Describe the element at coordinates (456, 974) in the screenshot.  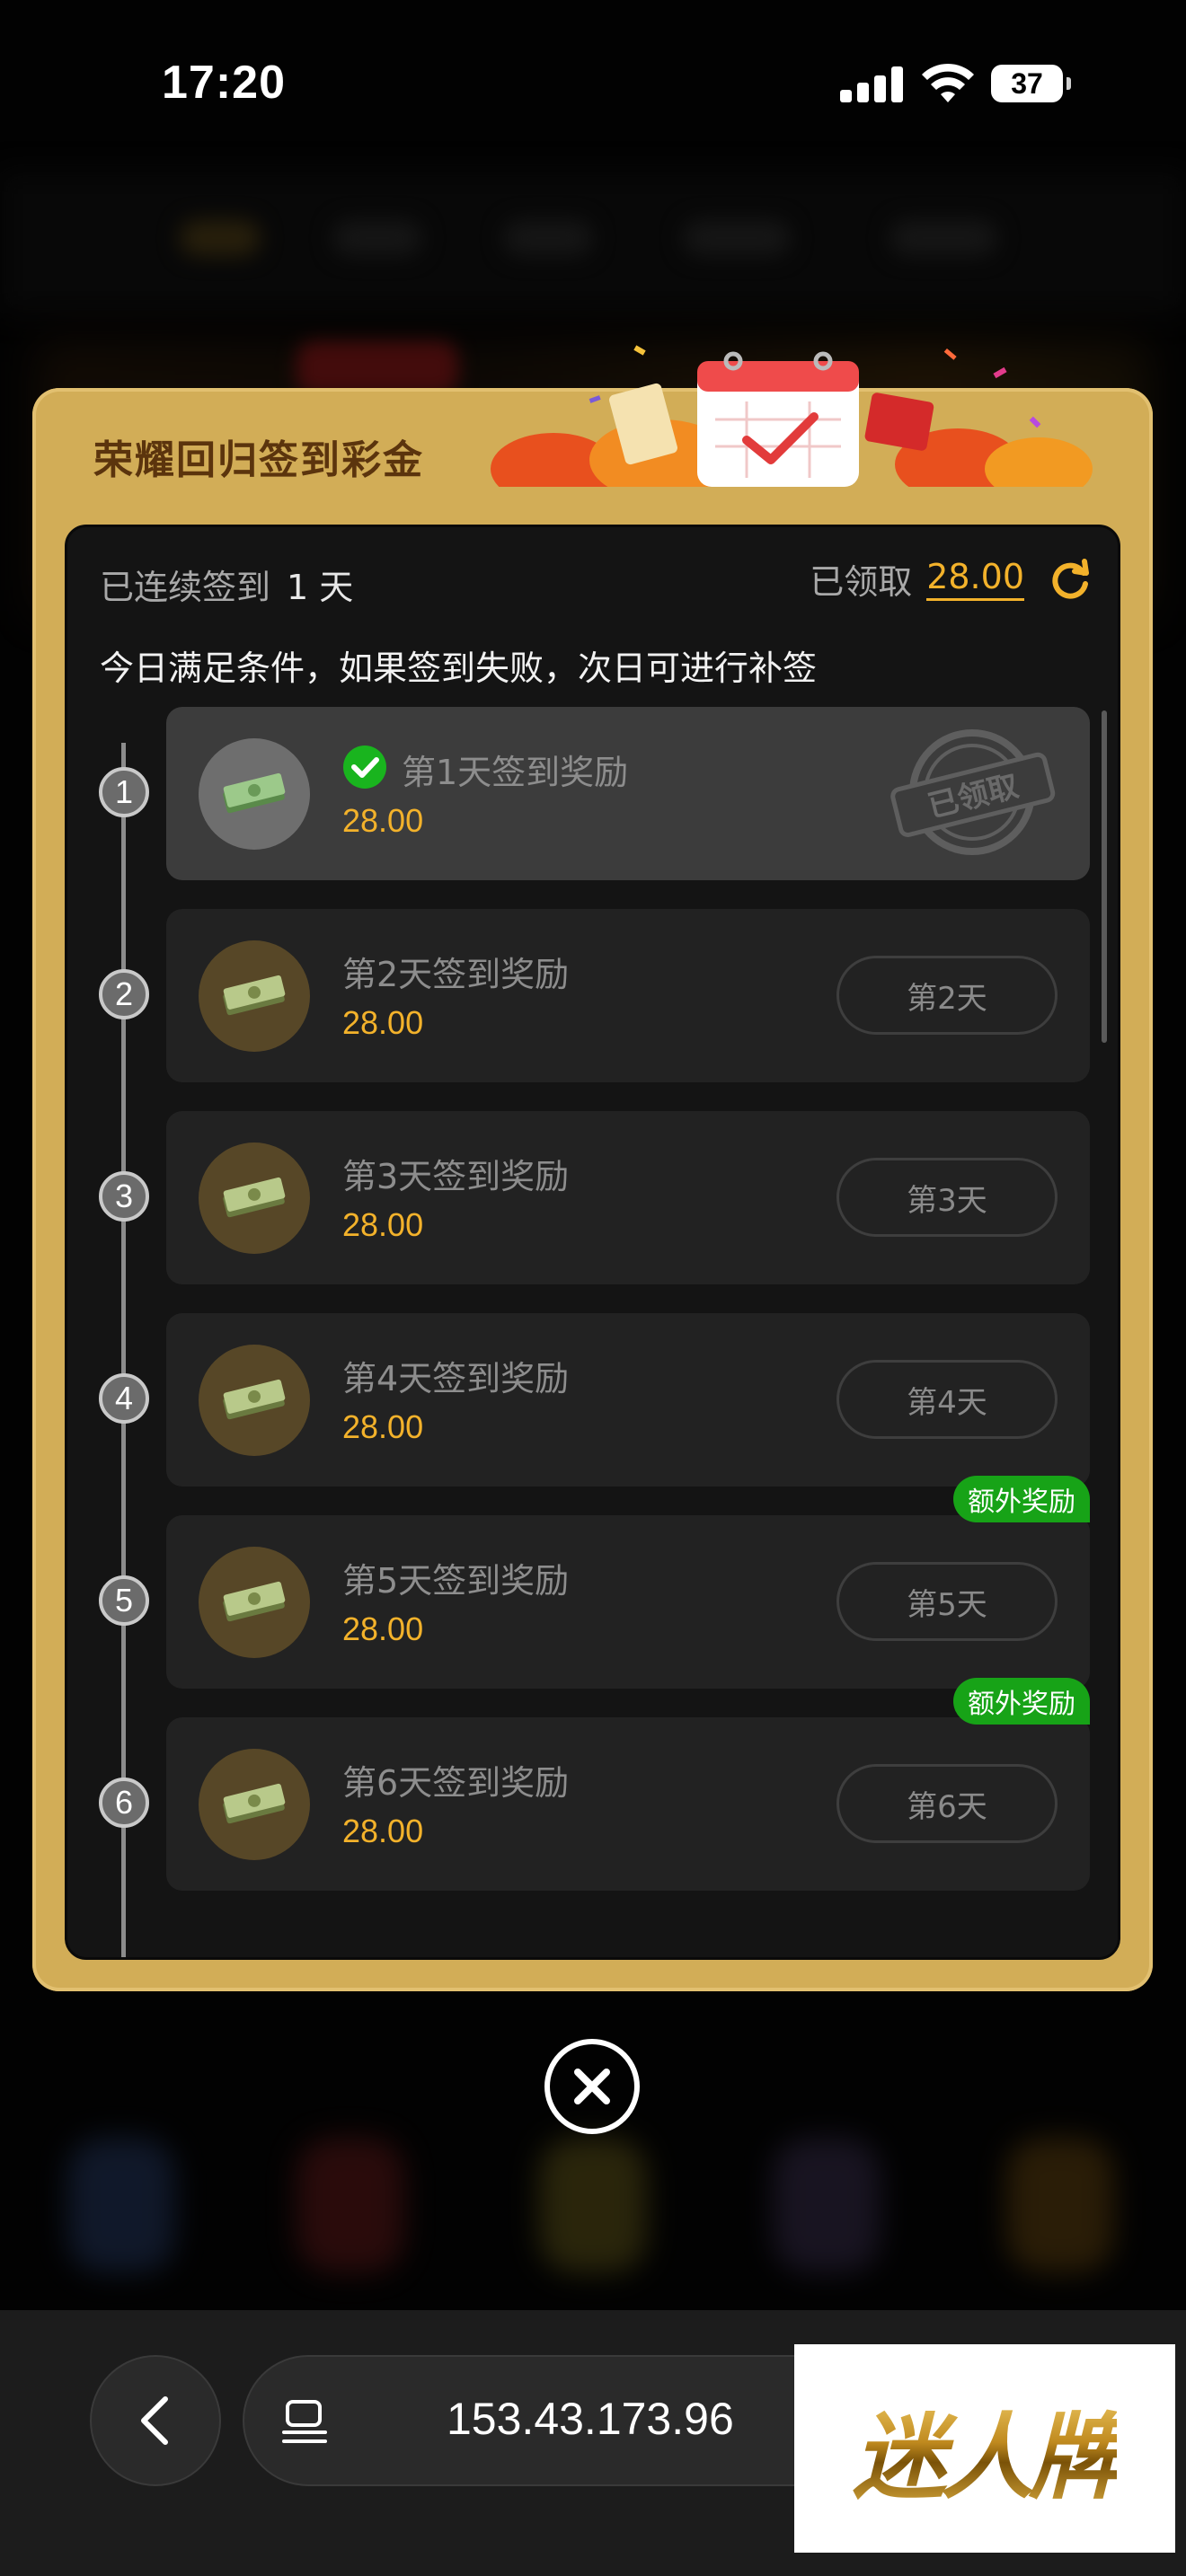
I see `reward-title: 第2天签到奖励` at that location.